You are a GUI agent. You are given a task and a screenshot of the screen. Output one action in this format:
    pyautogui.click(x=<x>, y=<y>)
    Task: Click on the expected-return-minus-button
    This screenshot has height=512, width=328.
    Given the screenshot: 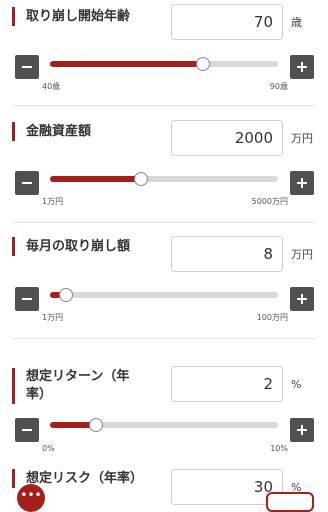 What is the action you would take?
    pyautogui.click(x=27, y=430)
    